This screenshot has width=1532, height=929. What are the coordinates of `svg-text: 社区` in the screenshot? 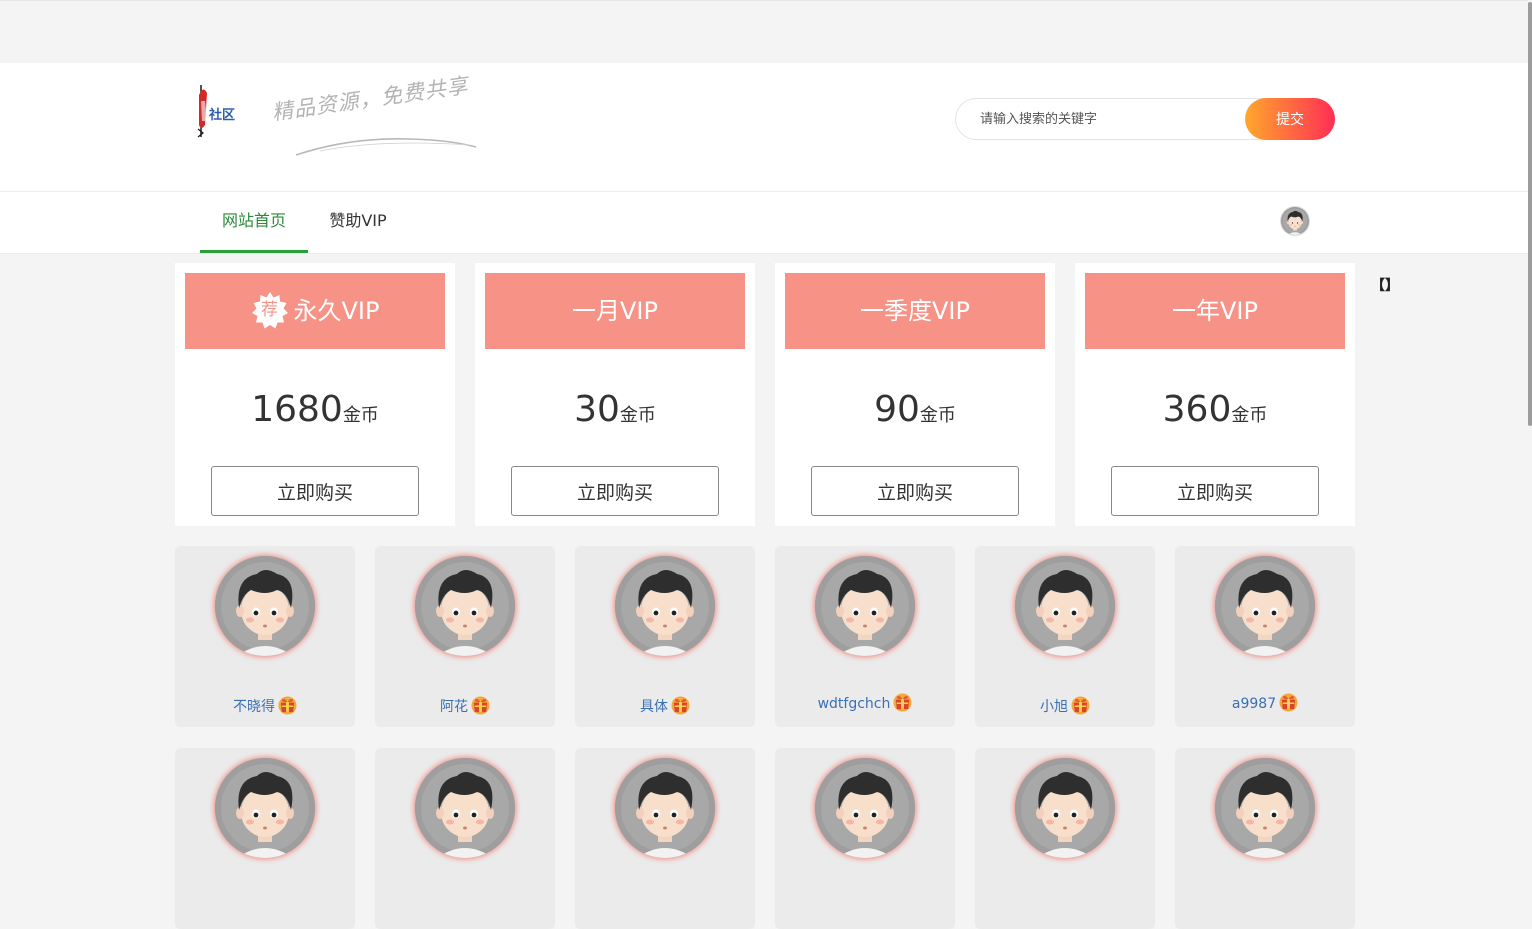 It's located at (221, 115).